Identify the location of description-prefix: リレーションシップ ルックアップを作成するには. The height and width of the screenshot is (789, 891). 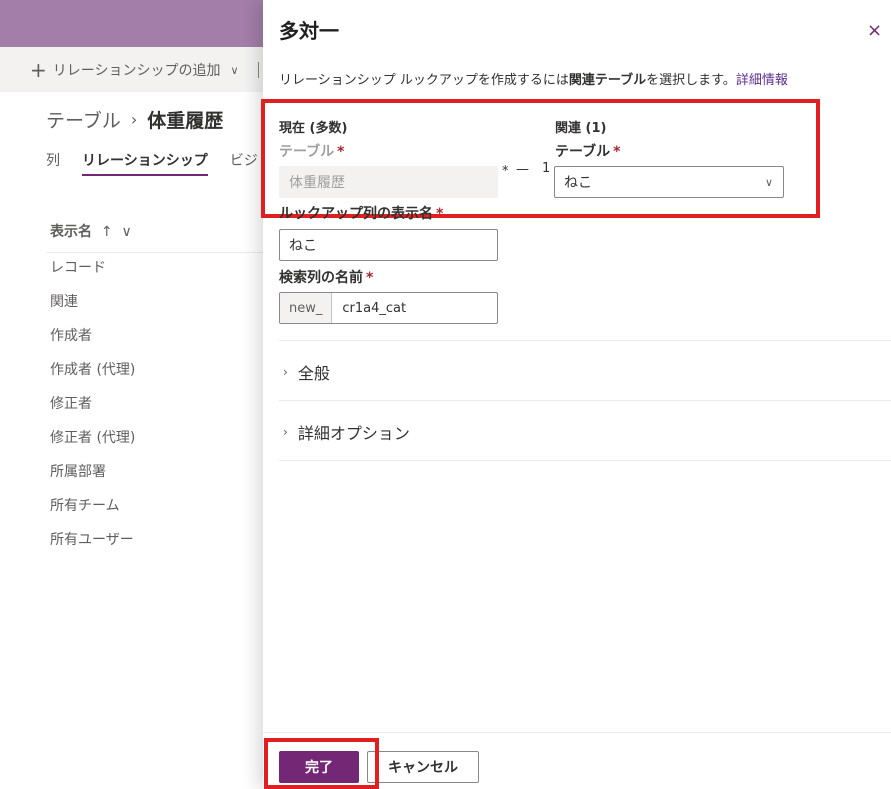
(424, 80).